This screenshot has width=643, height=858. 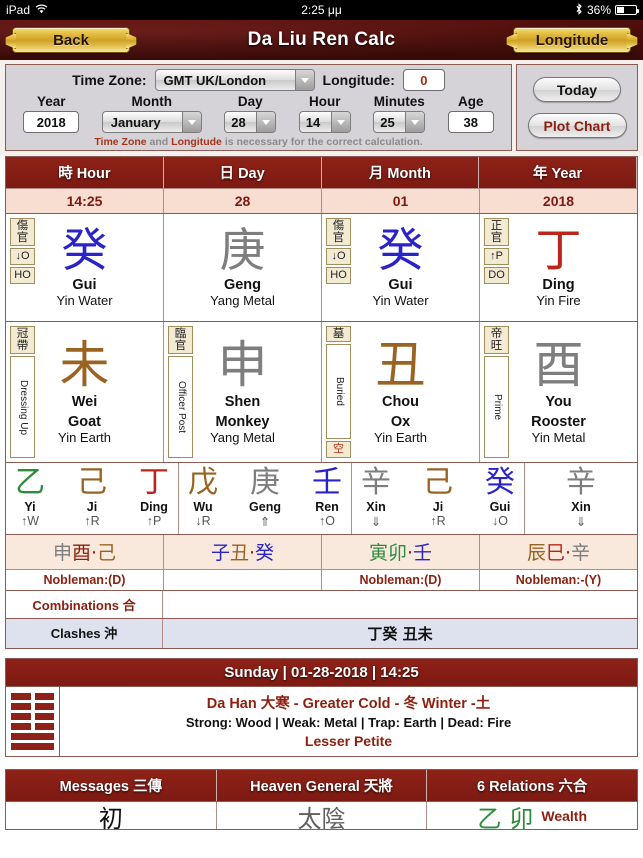 What do you see at coordinates (84, 604) in the screenshot?
I see `combinations-label: Combinations 合` at bounding box center [84, 604].